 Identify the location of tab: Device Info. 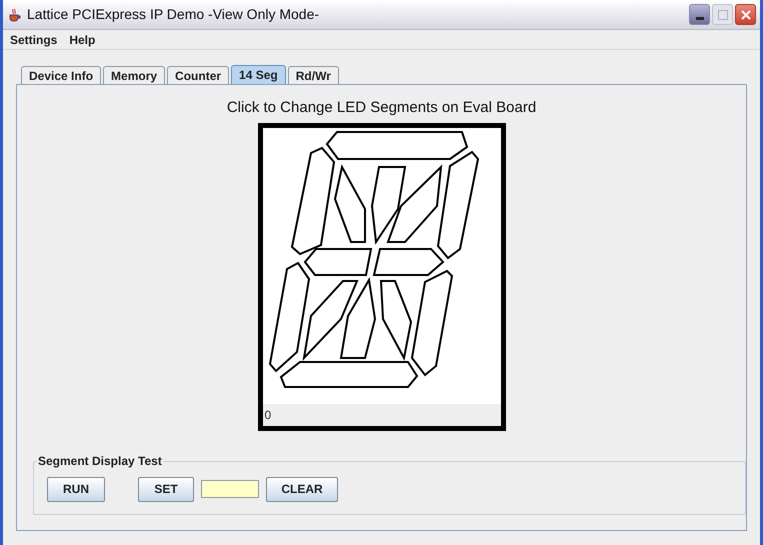
(61, 75).